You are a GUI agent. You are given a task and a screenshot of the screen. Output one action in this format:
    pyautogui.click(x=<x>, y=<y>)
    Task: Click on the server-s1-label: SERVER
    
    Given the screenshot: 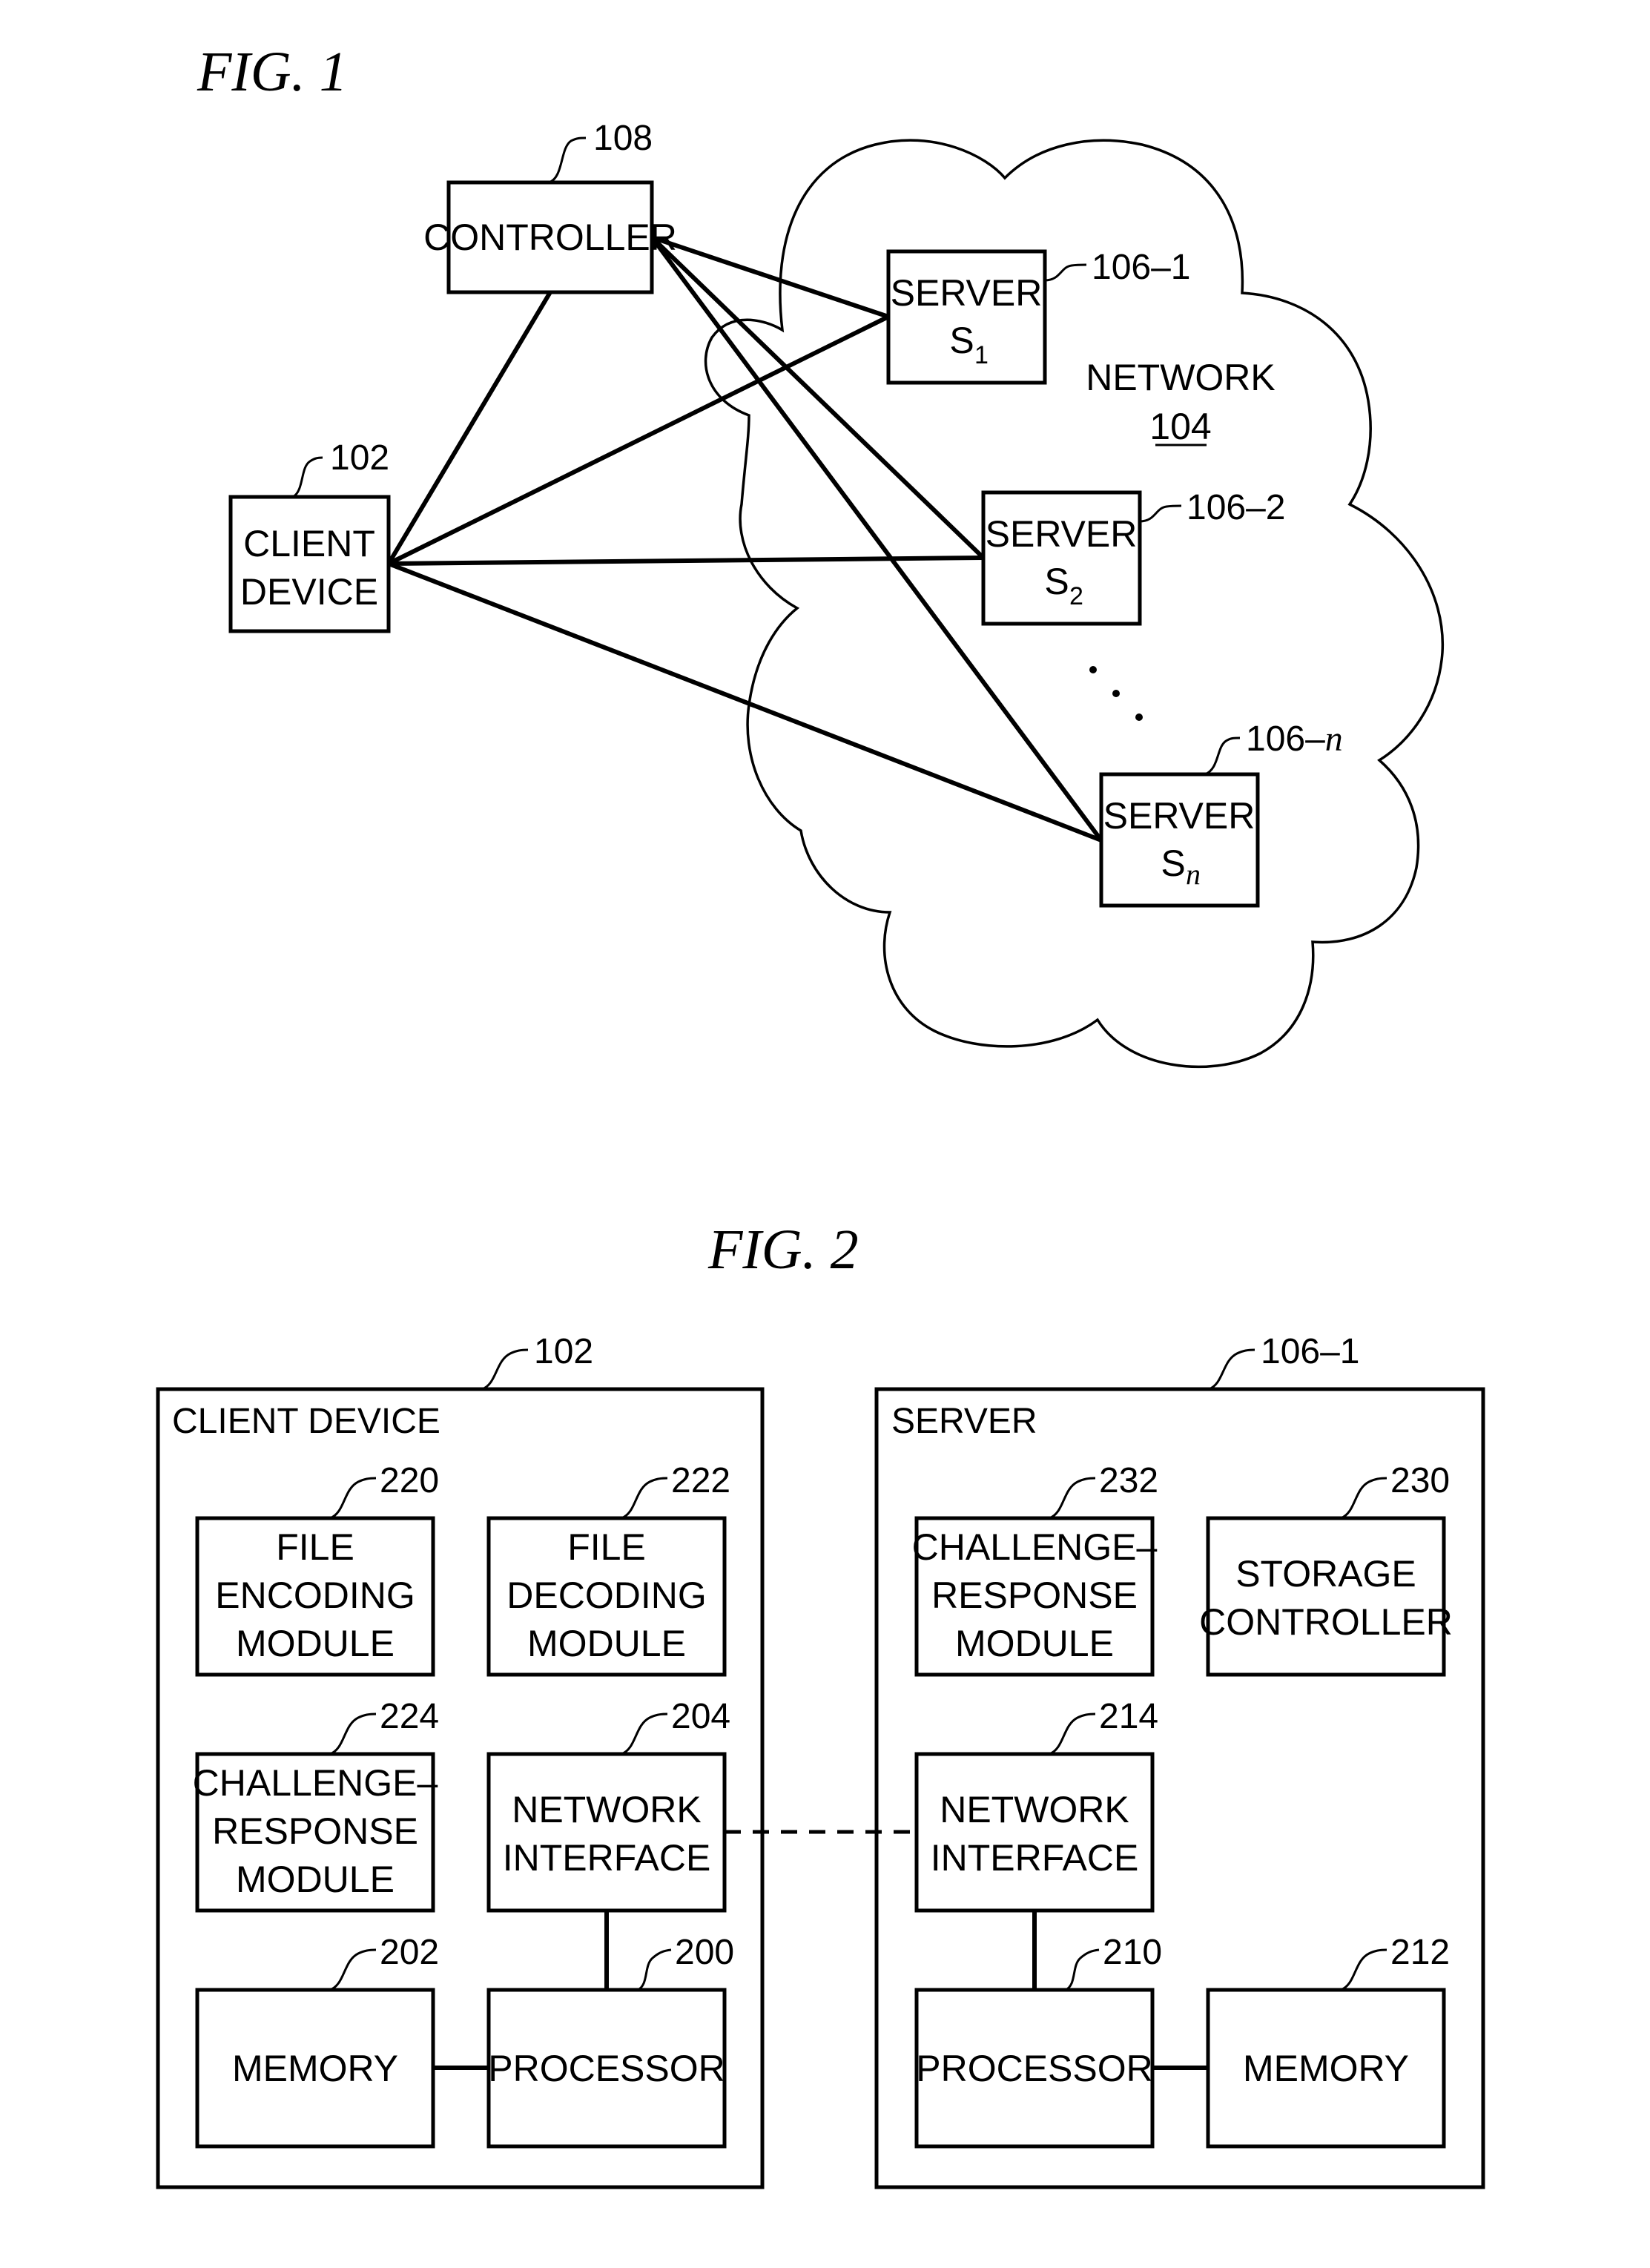 What is the action you would take?
    pyautogui.click(x=967, y=293)
    